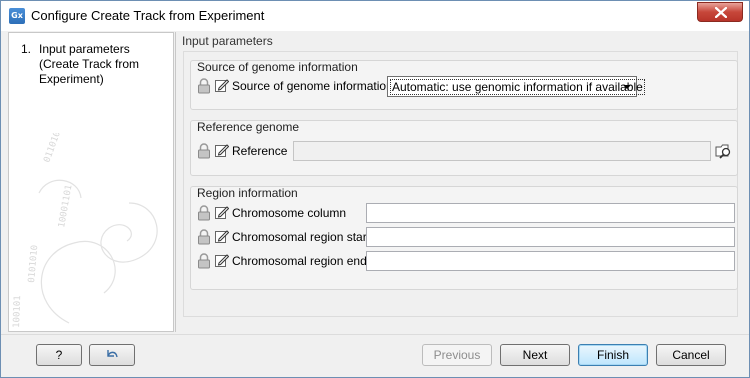 The height and width of the screenshot is (378, 750). I want to click on previous-button: Previous, so click(457, 355).